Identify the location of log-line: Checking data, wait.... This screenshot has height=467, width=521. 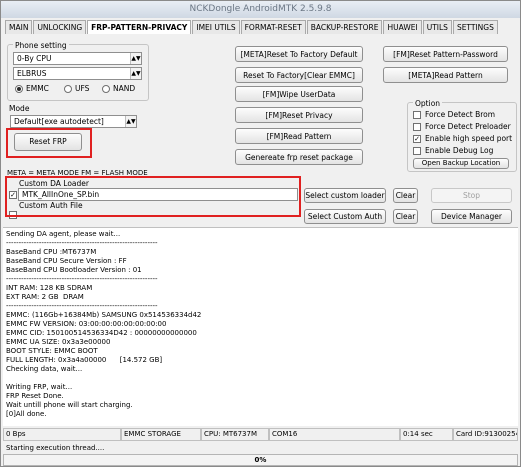
(44, 369).